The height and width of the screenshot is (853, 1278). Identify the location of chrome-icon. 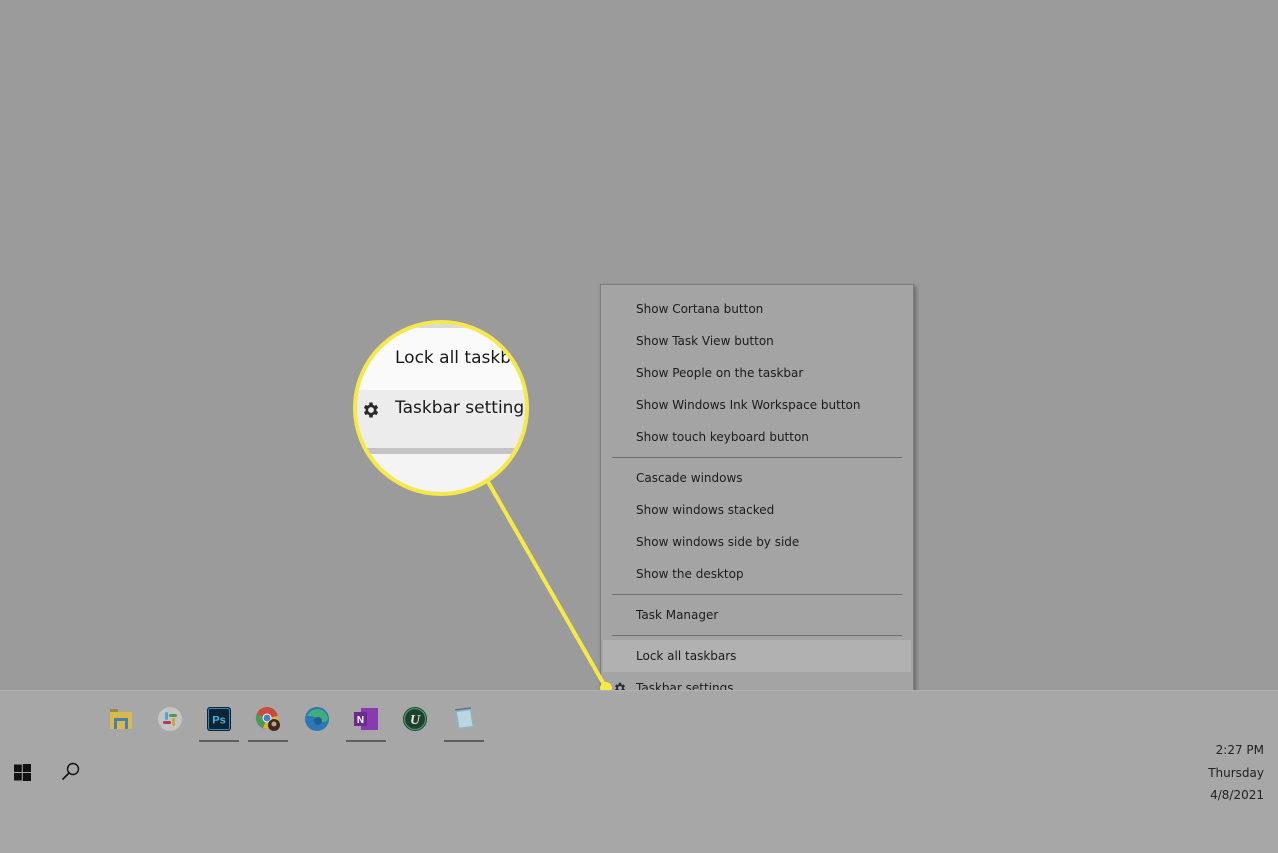
(267, 719).